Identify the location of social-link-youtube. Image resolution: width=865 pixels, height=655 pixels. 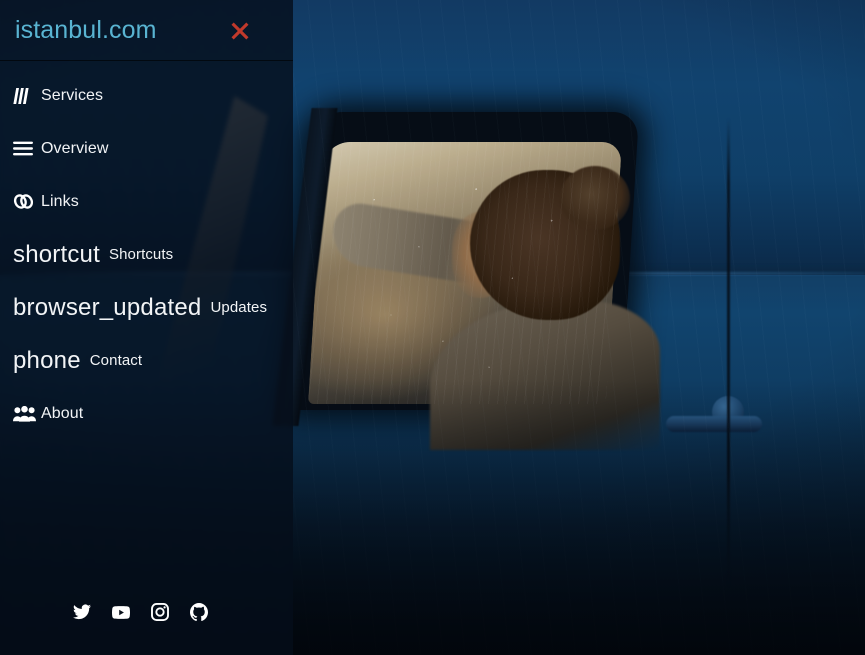
(121, 612).